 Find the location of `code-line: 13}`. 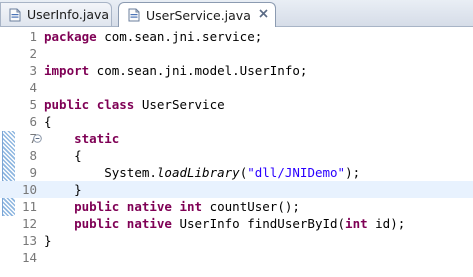

code-line: 13} is located at coordinates (236, 240).